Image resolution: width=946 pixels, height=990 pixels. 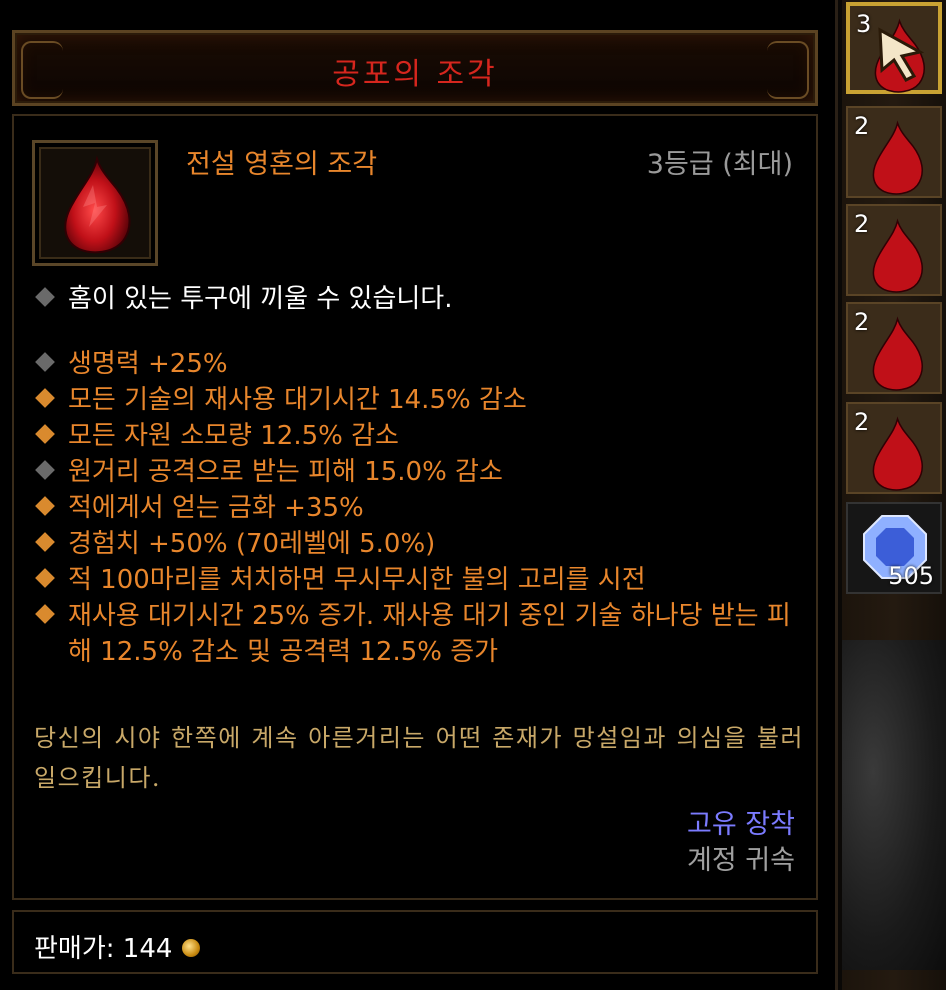 What do you see at coordinates (282, 164) in the screenshot?
I see `item-type: 전설 영혼의 조각` at bounding box center [282, 164].